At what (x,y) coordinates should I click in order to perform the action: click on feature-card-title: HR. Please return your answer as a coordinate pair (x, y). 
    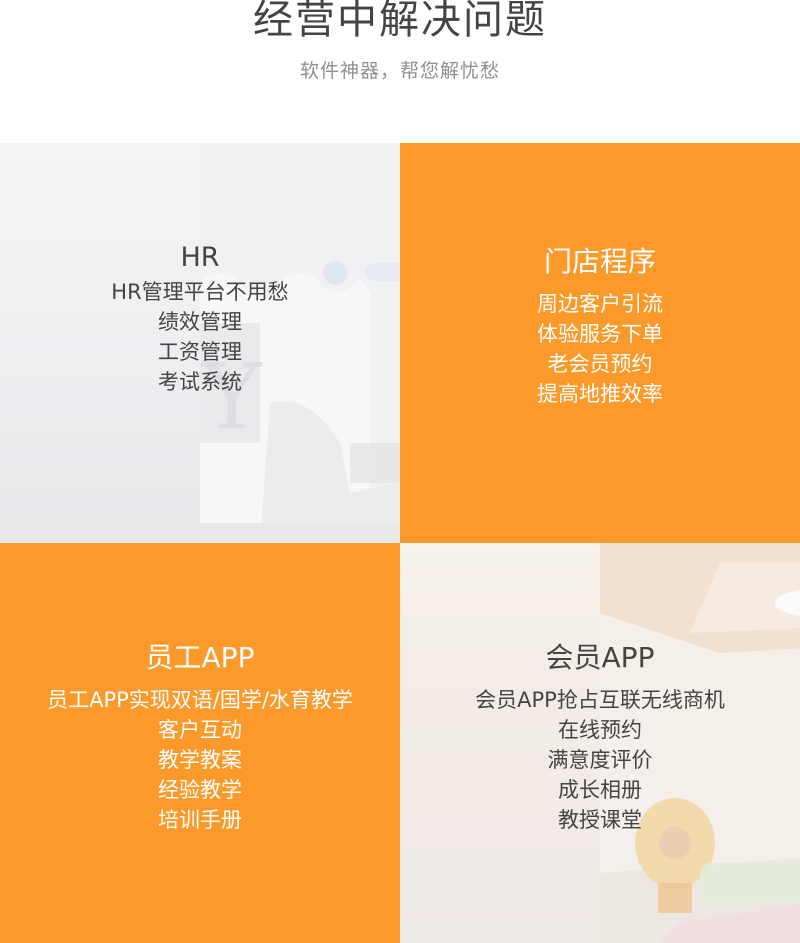
    Looking at the image, I should click on (200, 257).